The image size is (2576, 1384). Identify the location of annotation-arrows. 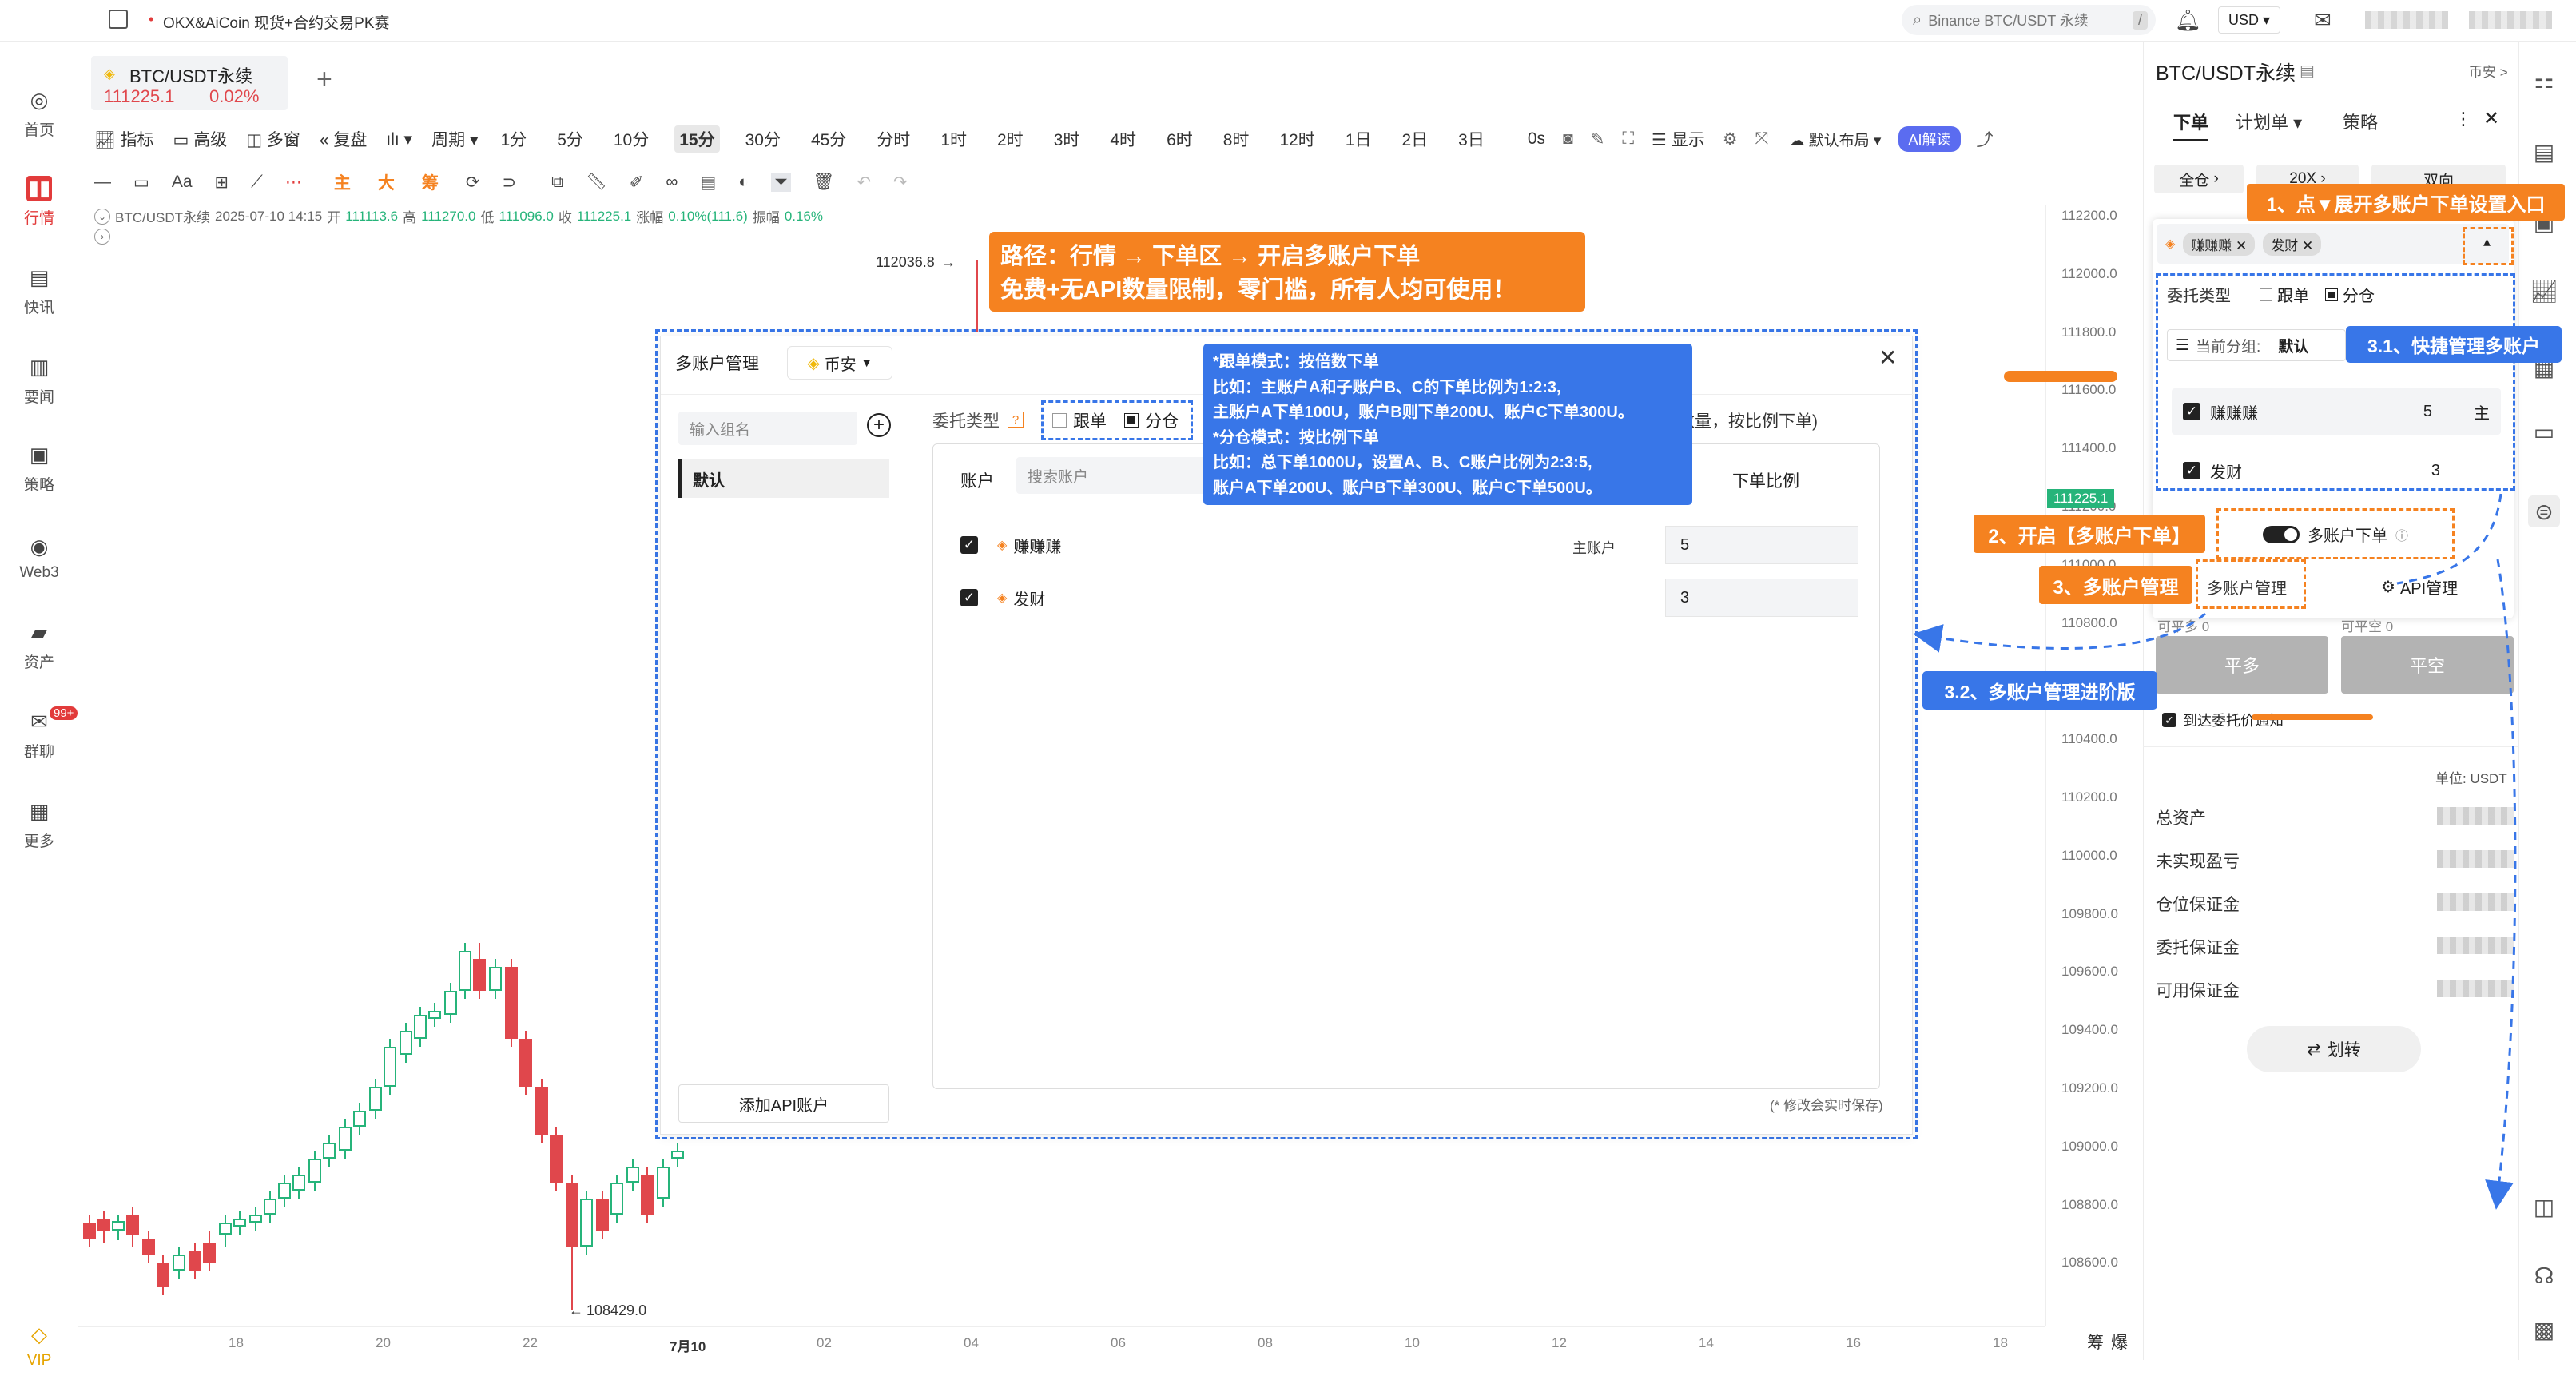
(2215, 851).